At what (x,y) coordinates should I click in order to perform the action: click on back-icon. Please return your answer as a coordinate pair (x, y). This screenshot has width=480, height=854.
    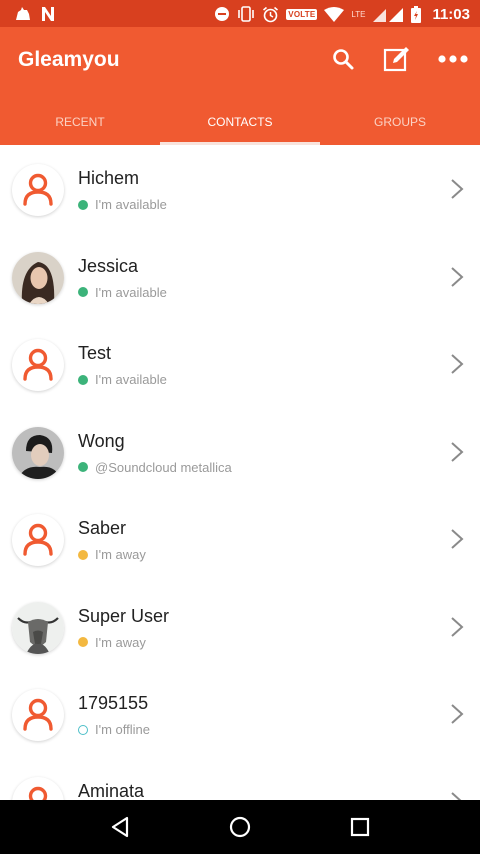
    Looking at the image, I should click on (120, 827).